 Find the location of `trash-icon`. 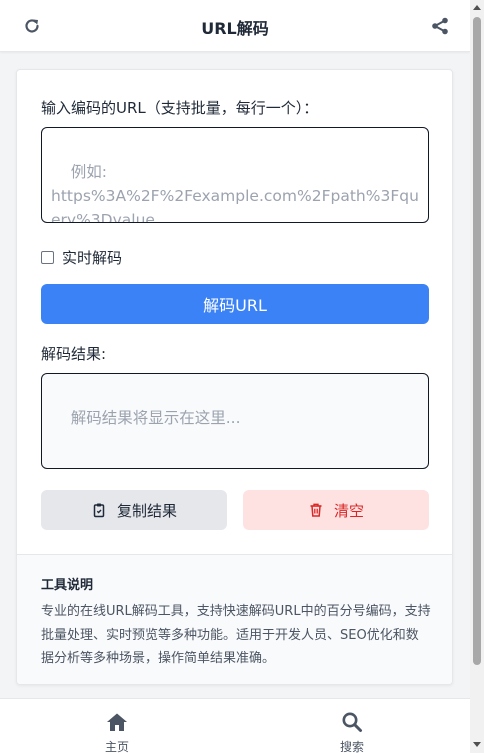

trash-icon is located at coordinates (316, 510).